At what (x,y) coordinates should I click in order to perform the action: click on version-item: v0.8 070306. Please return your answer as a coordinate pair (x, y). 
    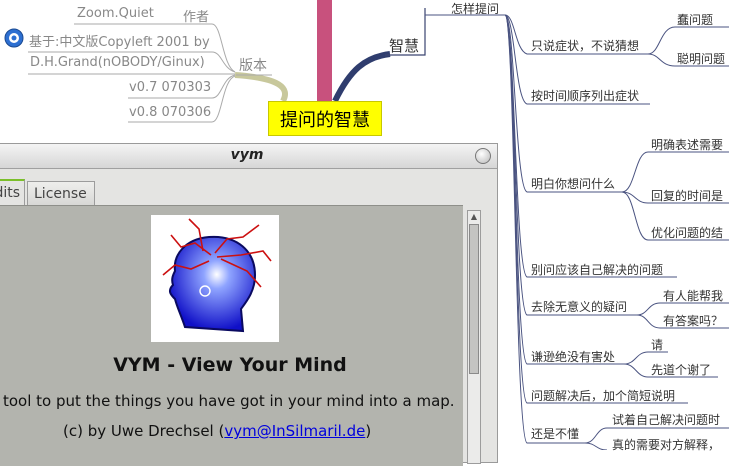
    Looking at the image, I should click on (170, 112).